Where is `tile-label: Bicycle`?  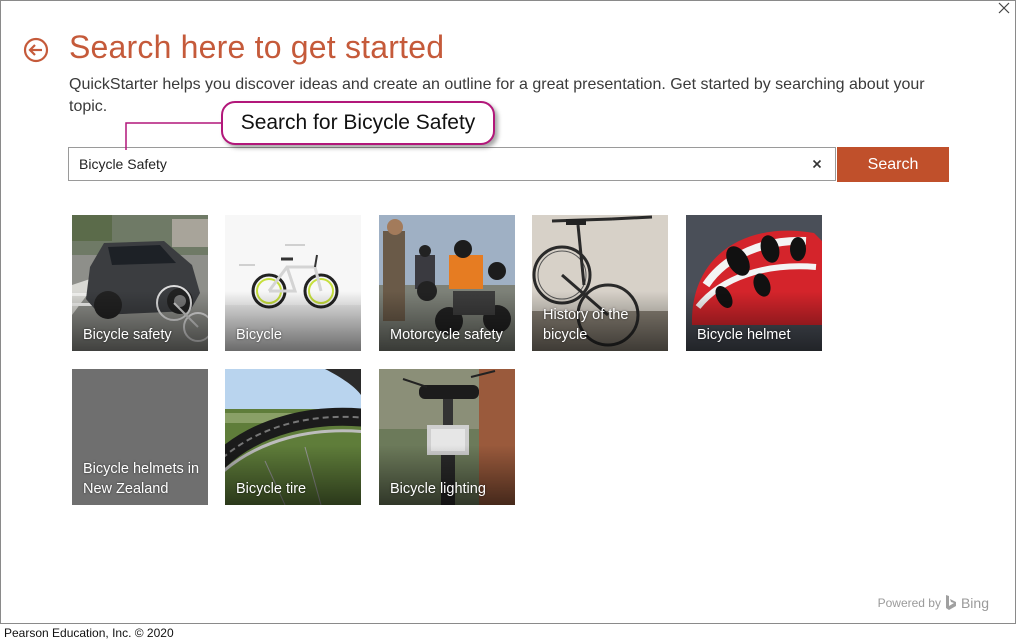
tile-label: Bicycle is located at coordinates (259, 335).